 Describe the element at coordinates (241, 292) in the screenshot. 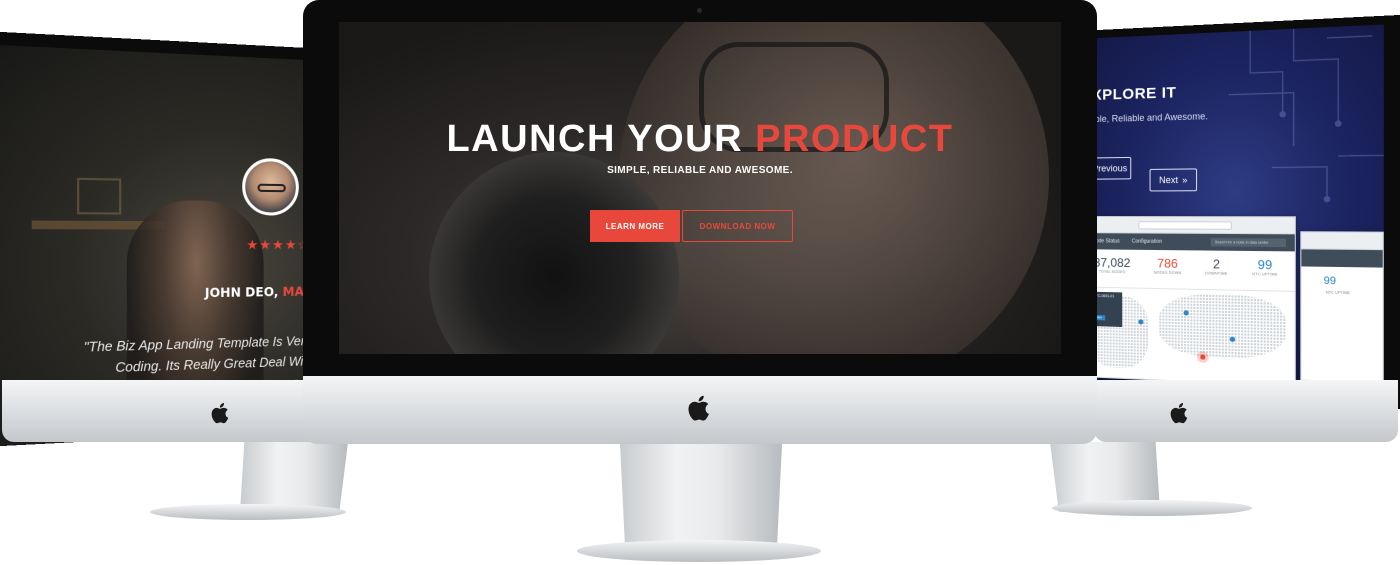

I see `testimonial-person: JOHN DEO,` at that location.